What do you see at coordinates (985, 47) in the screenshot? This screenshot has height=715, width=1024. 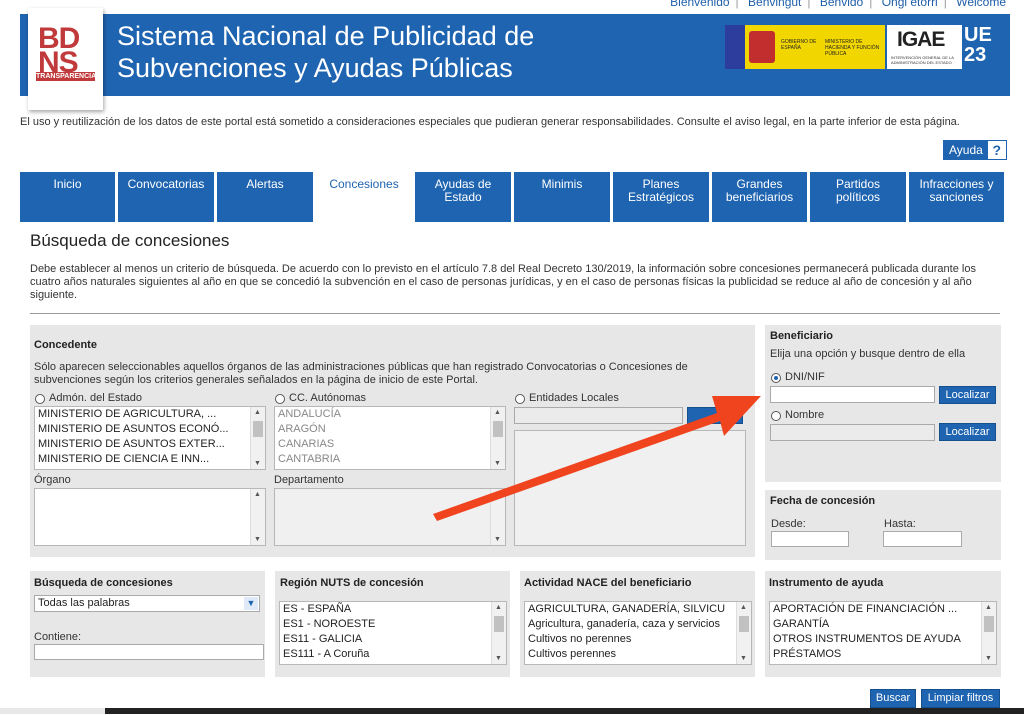 I see `ue23-logo: UE 23` at bounding box center [985, 47].